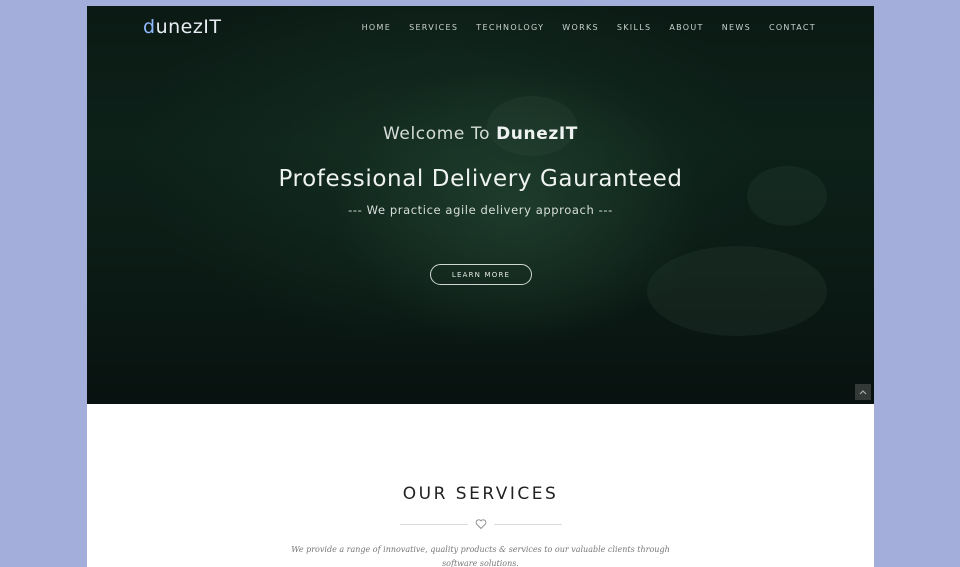 The width and height of the screenshot is (960, 567). What do you see at coordinates (480, 494) in the screenshot?
I see `services-title: OUR SERVICES` at bounding box center [480, 494].